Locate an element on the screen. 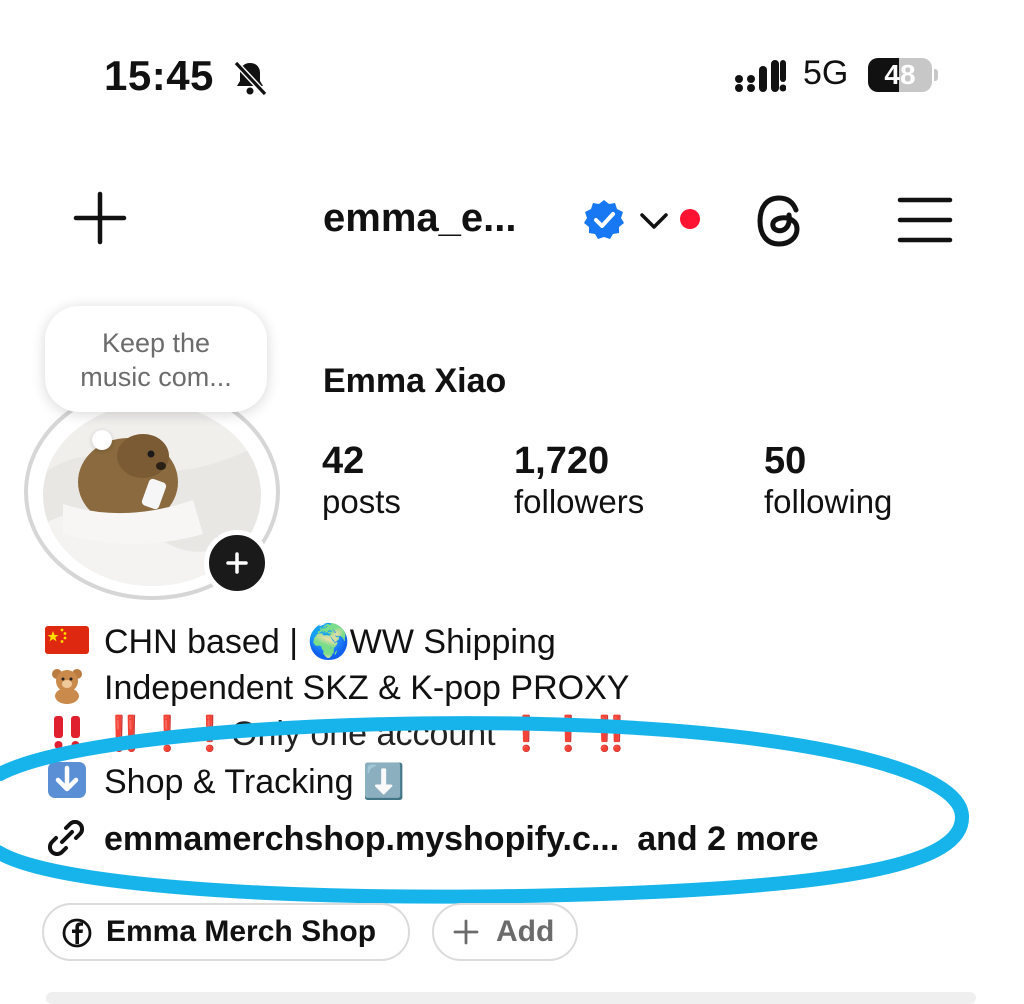  create-plus-icon is located at coordinates (100, 218).